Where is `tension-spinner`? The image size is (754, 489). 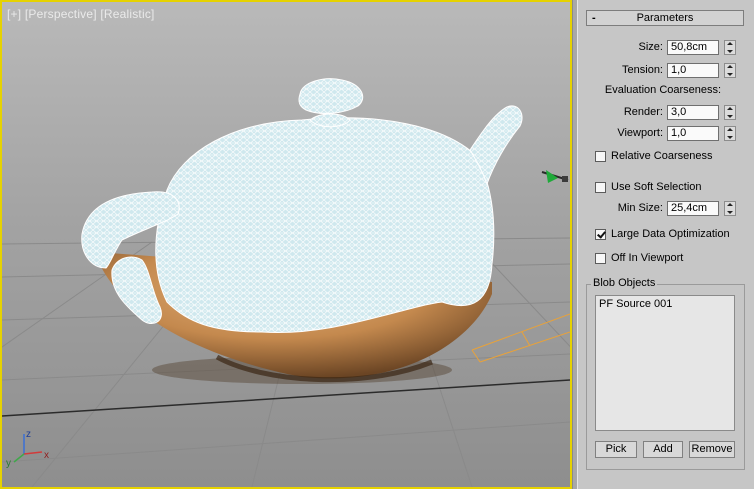 tension-spinner is located at coordinates (730, 70).